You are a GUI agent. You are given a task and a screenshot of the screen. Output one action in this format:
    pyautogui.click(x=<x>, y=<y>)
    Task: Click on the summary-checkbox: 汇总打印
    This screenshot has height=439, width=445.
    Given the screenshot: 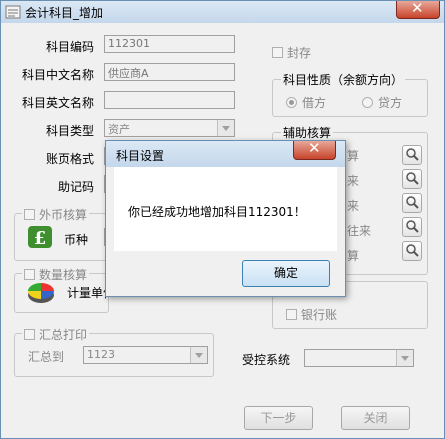 What is the action you would take?
    pyautogui.click(x=56, y=334)
    